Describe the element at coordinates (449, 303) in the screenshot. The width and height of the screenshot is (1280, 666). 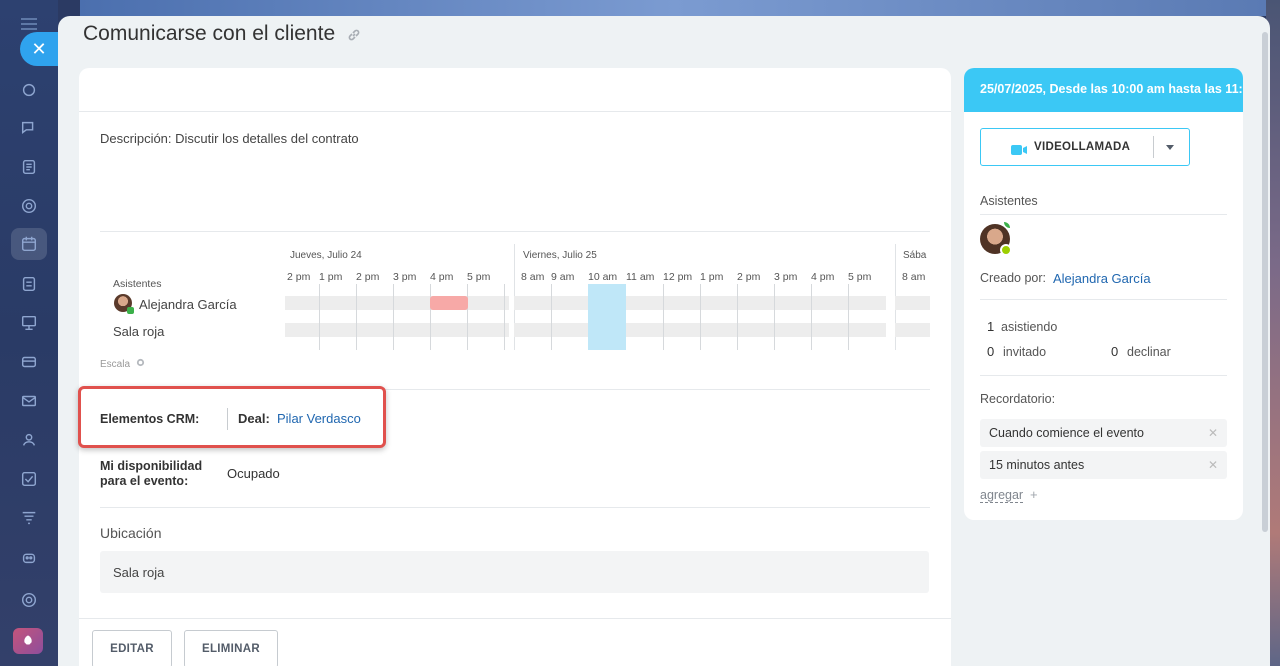
I see `busy-slot` at that location.